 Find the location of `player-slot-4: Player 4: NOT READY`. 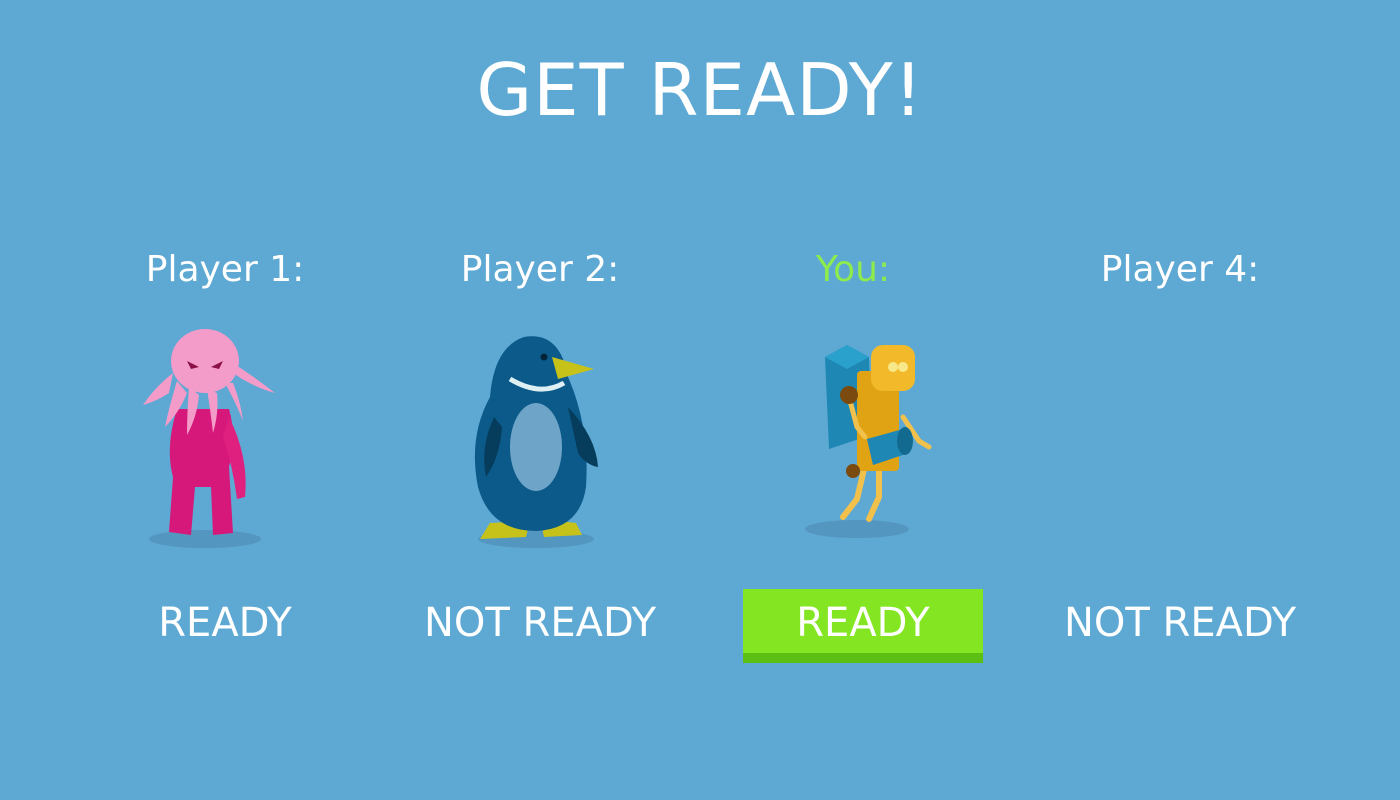

player-slot-4: Player 4: NOT READY is located at coordinates (1180, 465).